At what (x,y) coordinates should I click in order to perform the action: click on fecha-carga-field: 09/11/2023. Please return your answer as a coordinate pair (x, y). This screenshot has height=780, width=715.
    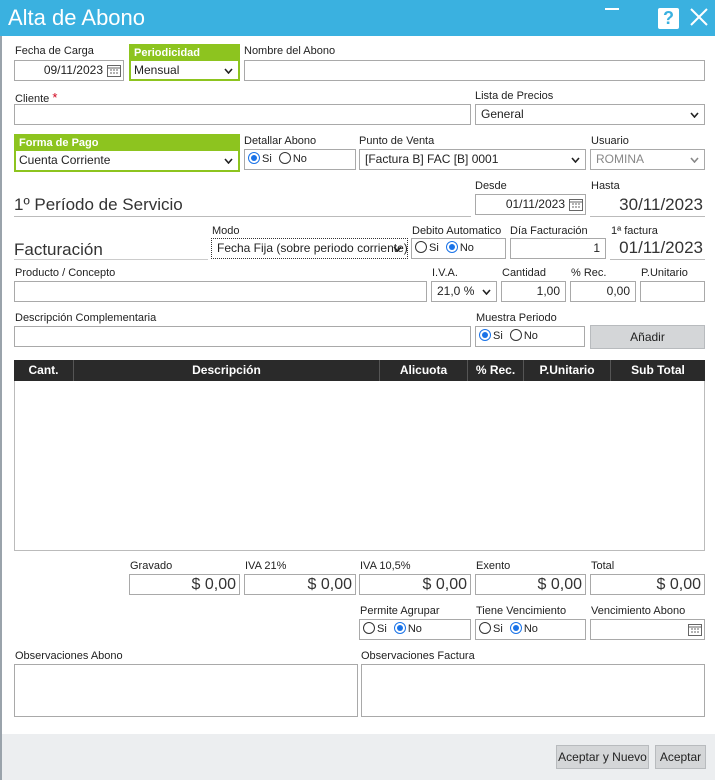
    Looking at the image, I should click on (69, 70).